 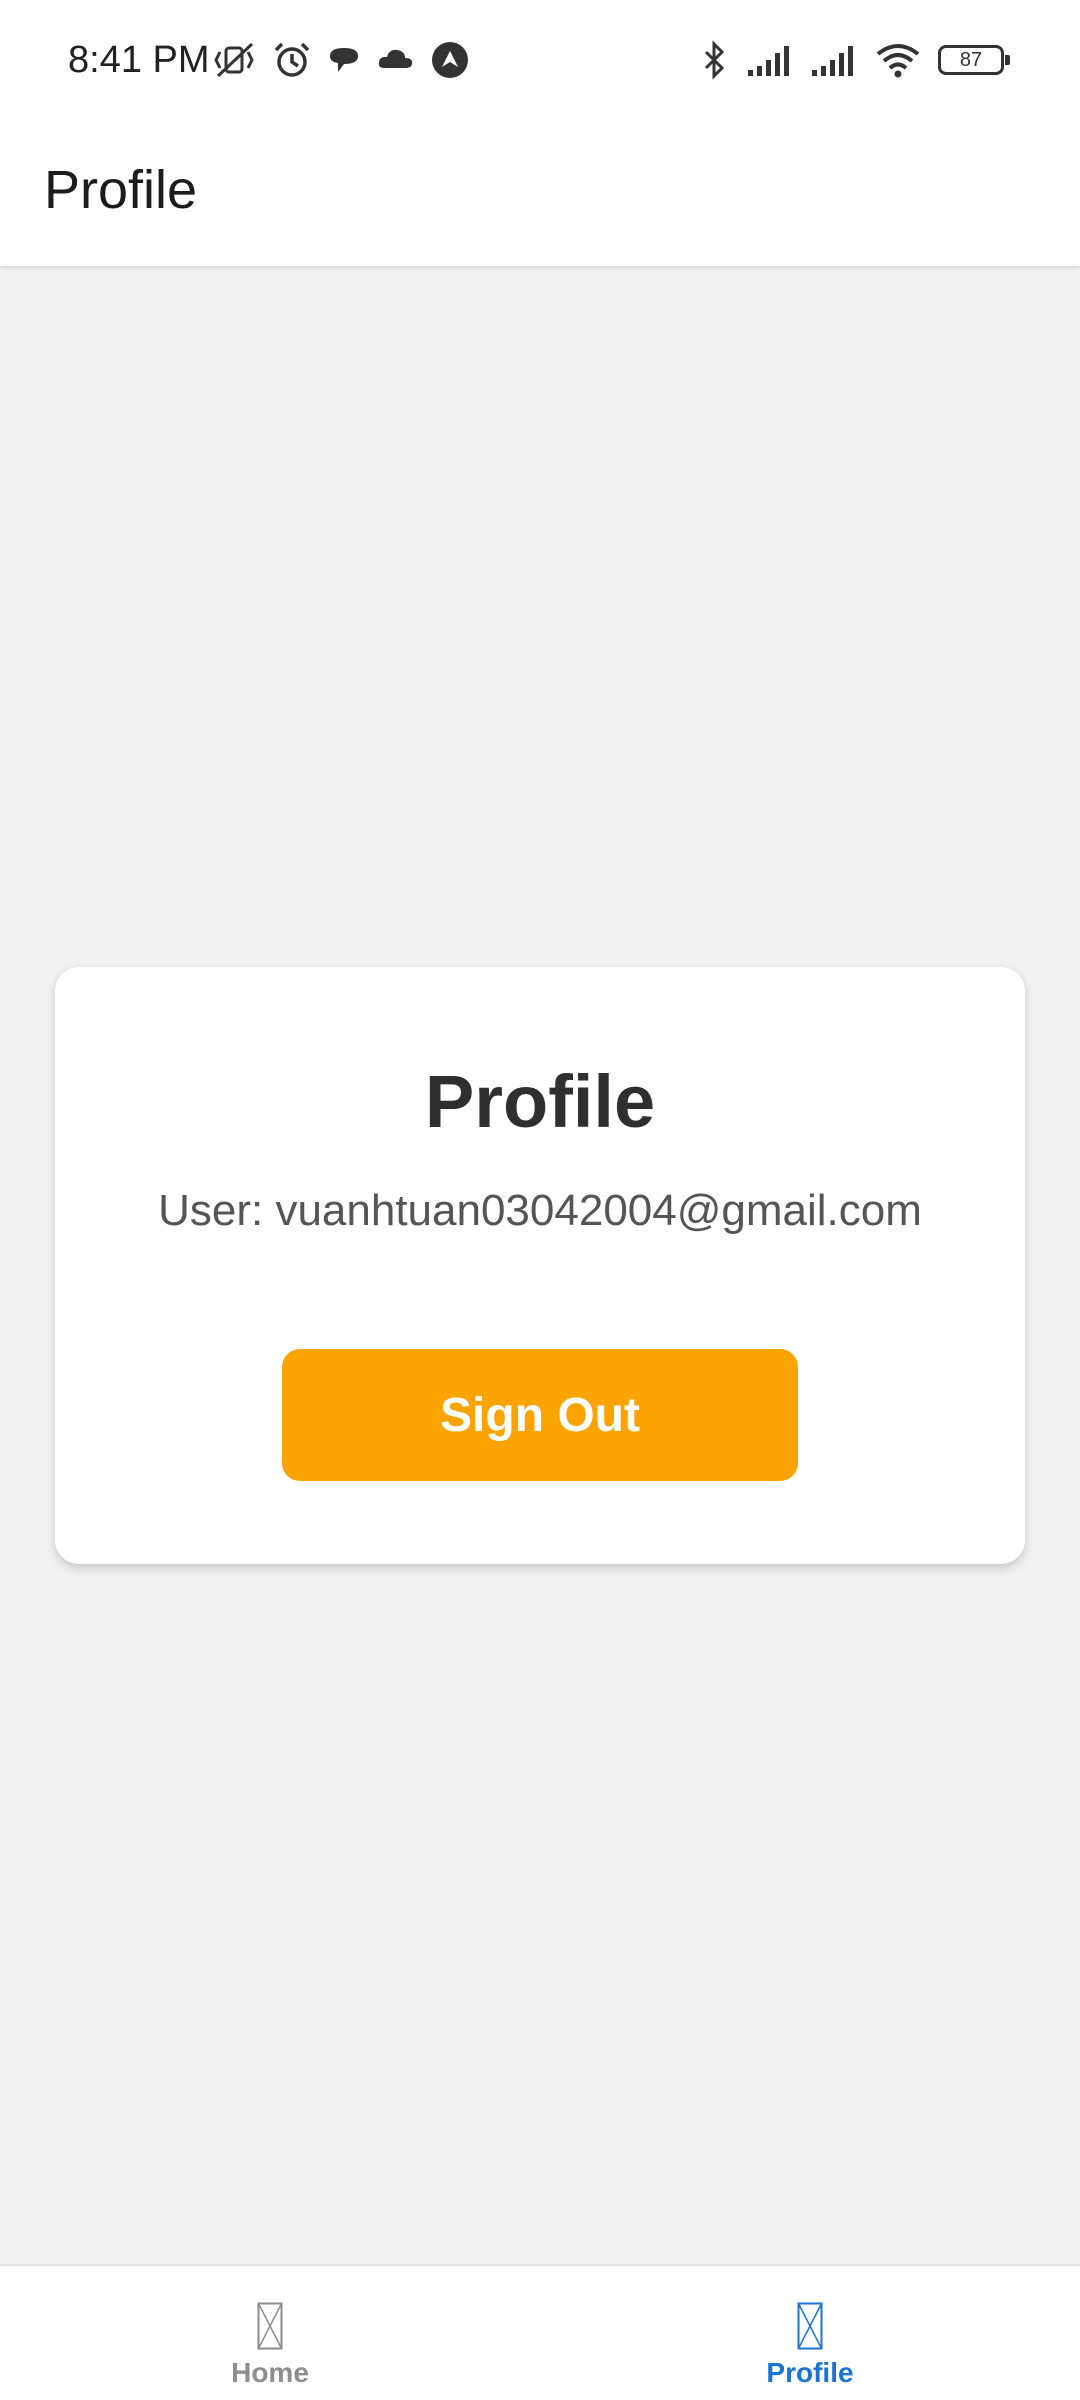 What do you see at coordinates (540, 1101) in the screenshot?
I see `card-title: Profile` at bounding box center [540, 1101].